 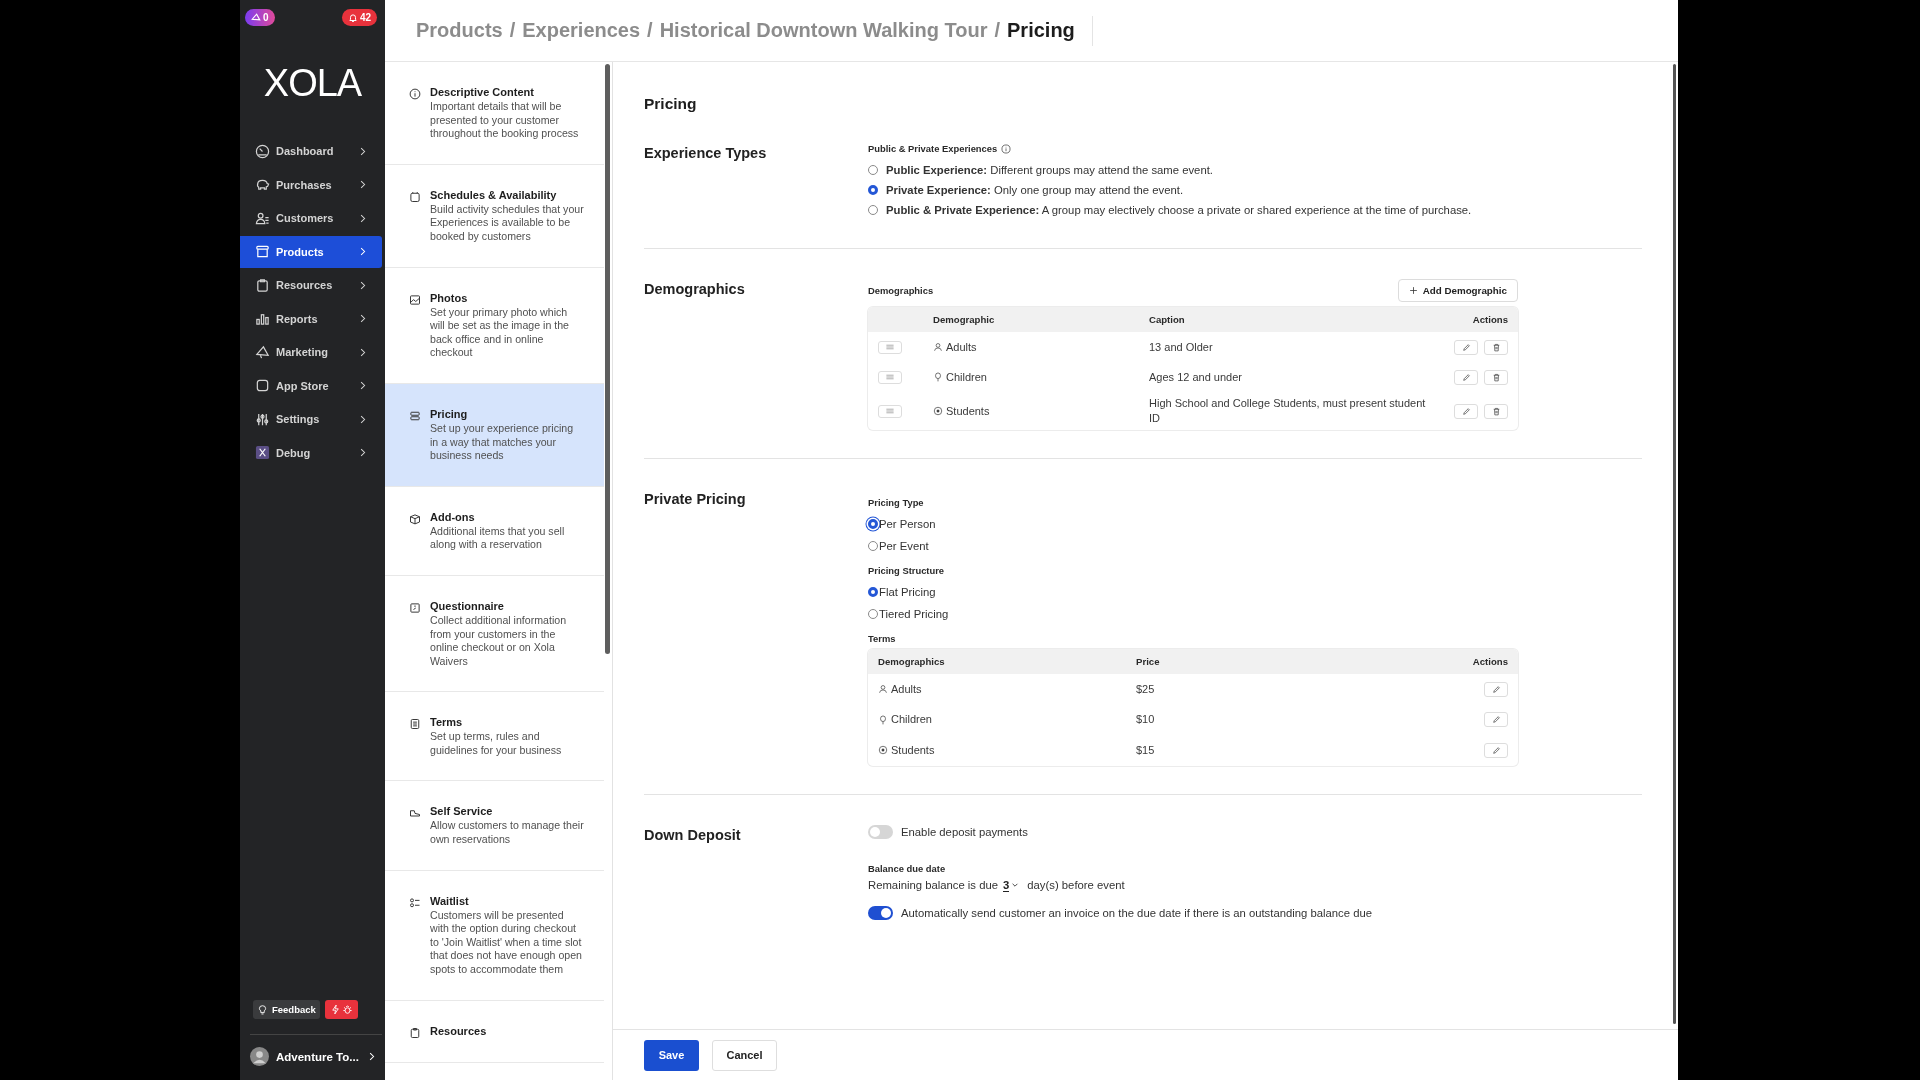 What do you see at coordinates (964, 319) in the screenshot?
I see `column-header: Demographic` at bounding box center [964, 319].